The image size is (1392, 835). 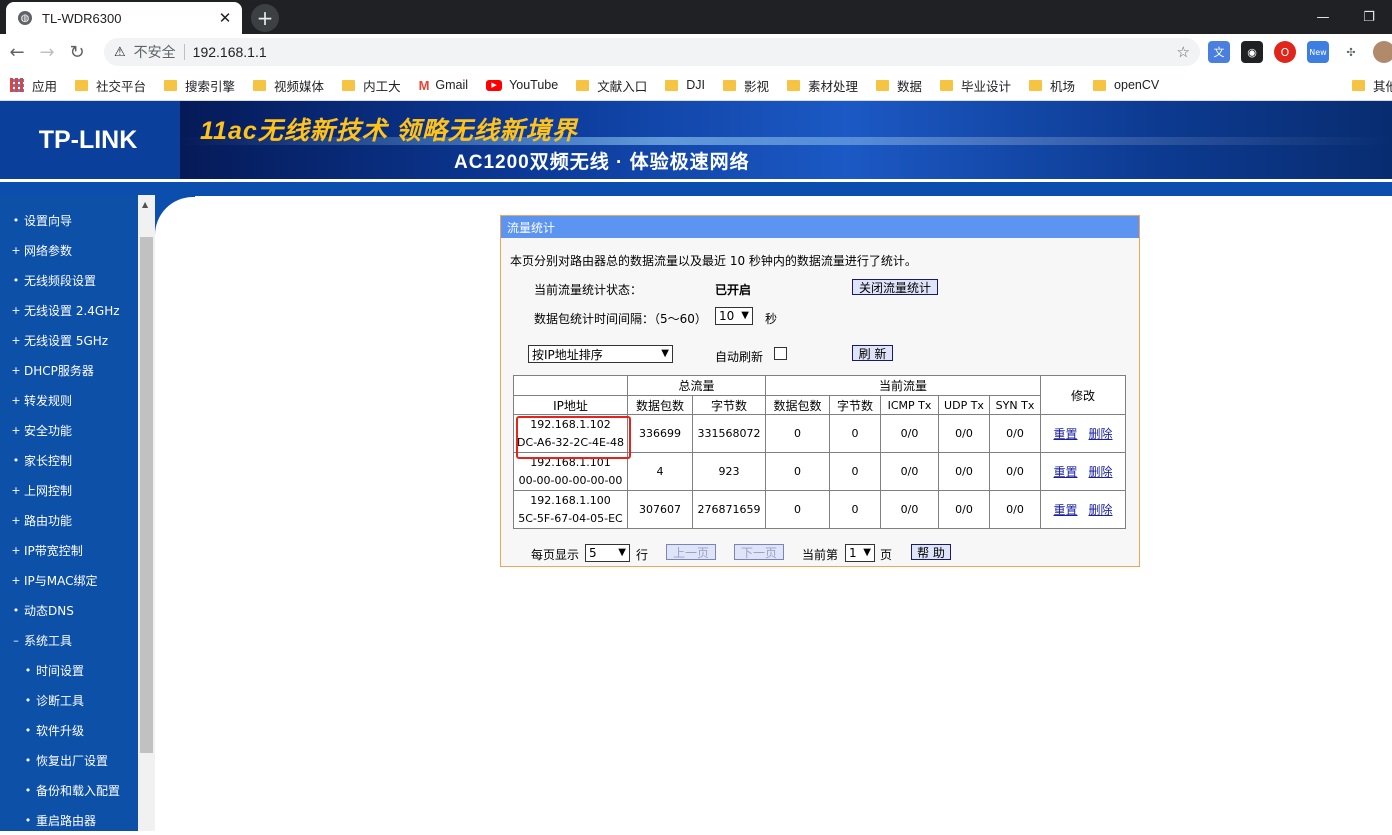 What do you see at coordinates (69, 550) in the screenshot?
I see `sidebar-item: + IP带宽控制` at bounding box center [69, 550].